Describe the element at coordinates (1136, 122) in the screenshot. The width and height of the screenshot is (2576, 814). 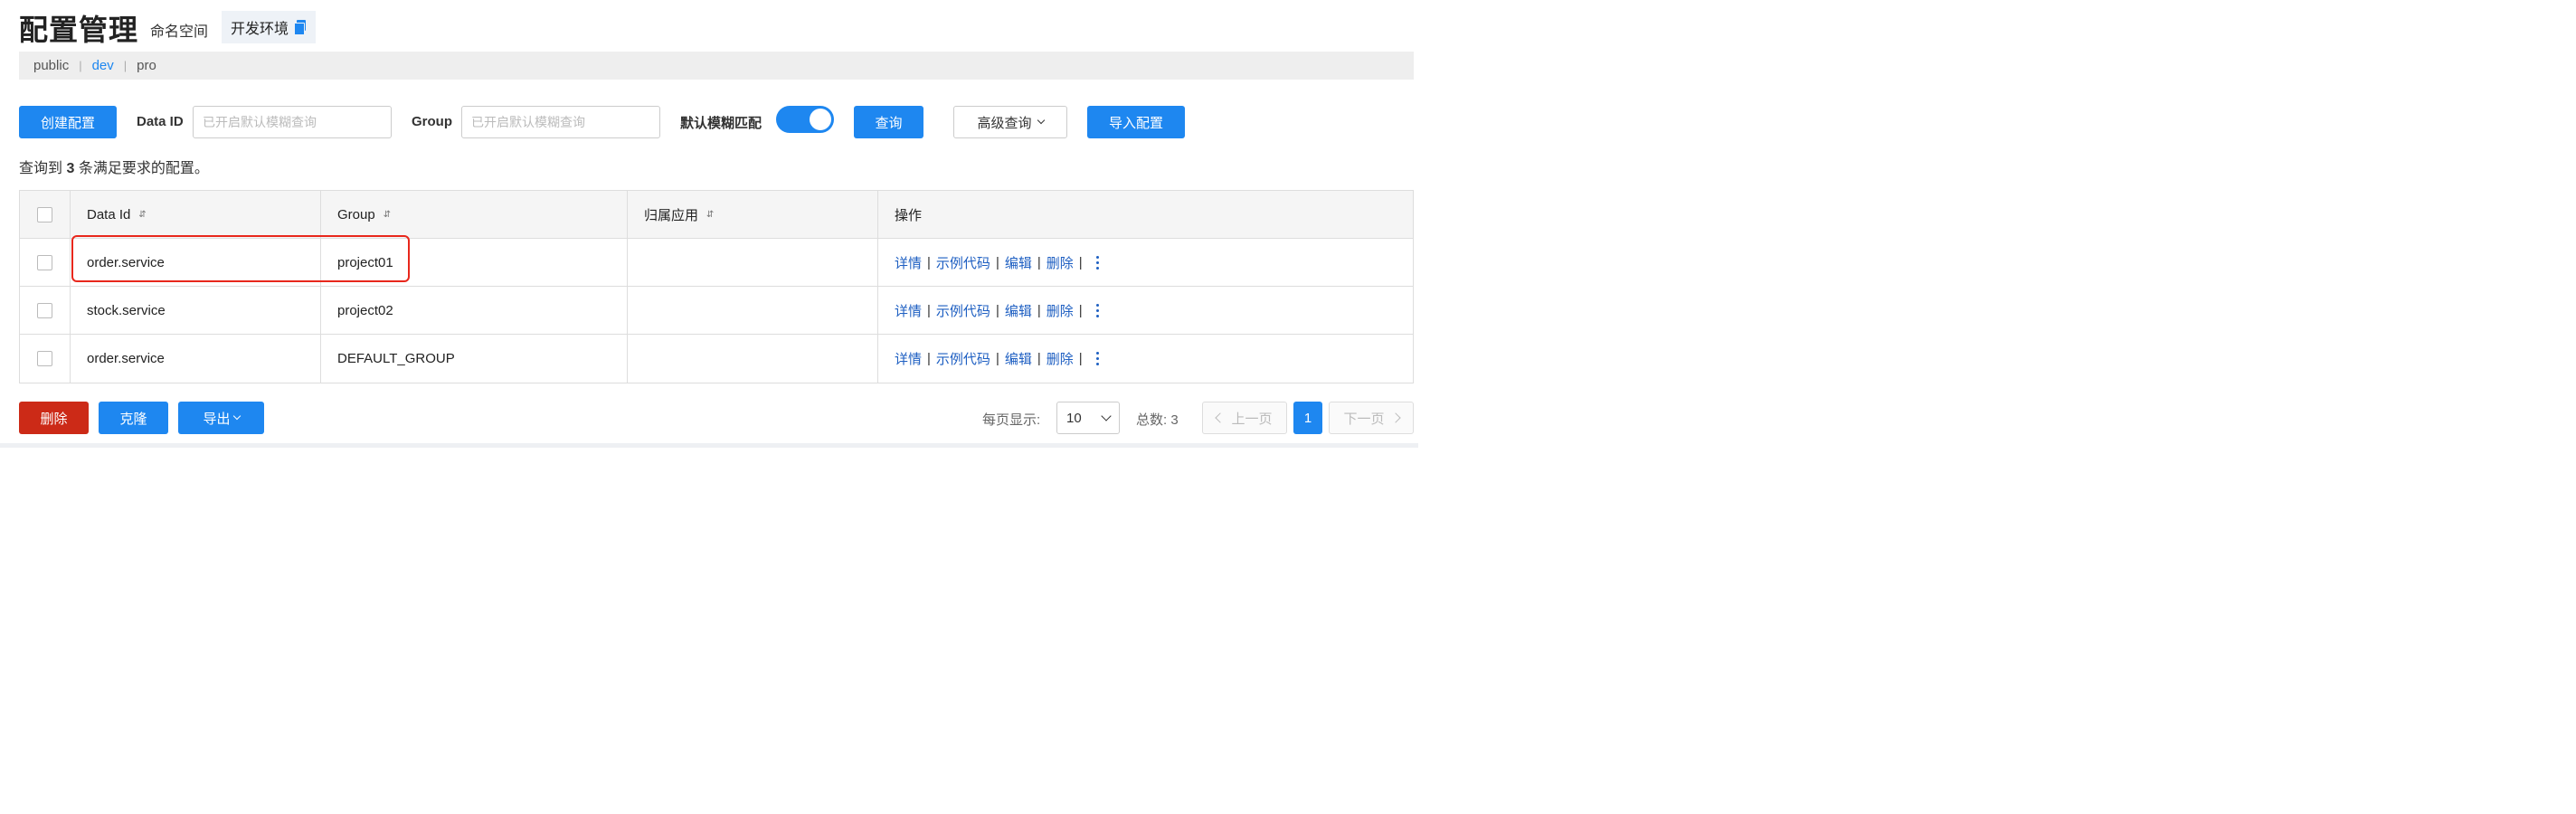
I see `import-config-button: 导入配置` at that location.